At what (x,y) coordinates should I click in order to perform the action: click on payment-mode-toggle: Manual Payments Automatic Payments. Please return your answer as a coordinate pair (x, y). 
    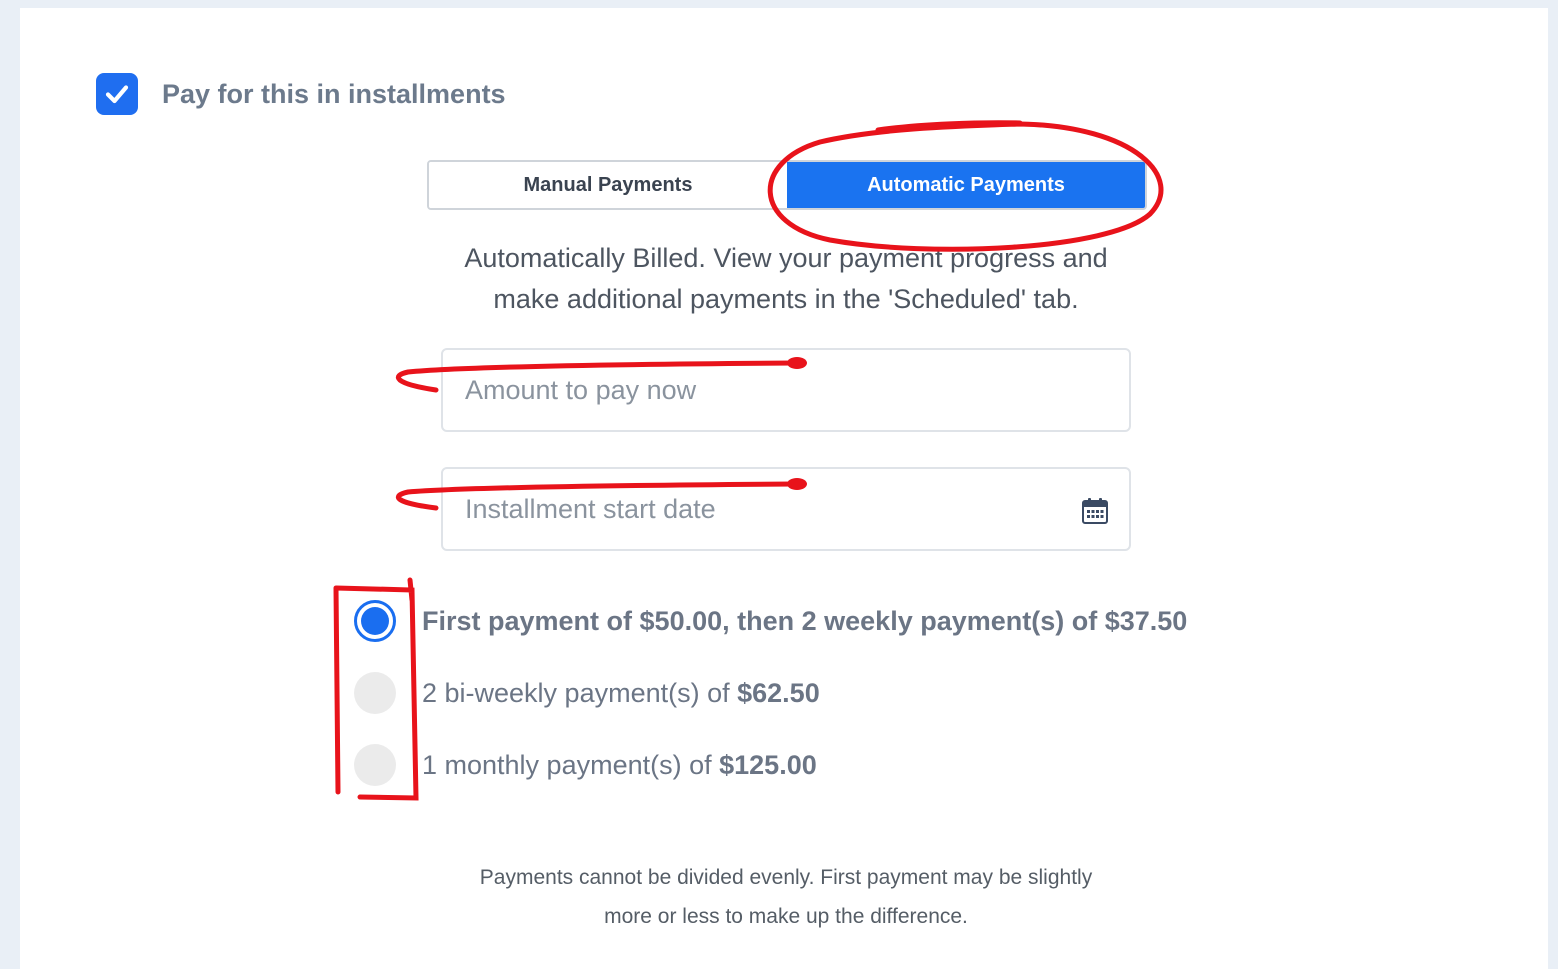
    Looking at the image, I should click on (787, 185).